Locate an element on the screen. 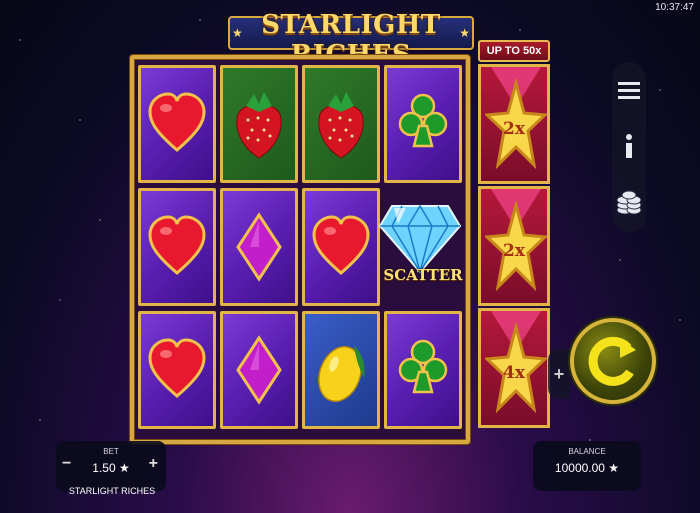 Image resolution: width=700 pixels, height=513 pixels. menu-icon is located at coordinates (629, 90).